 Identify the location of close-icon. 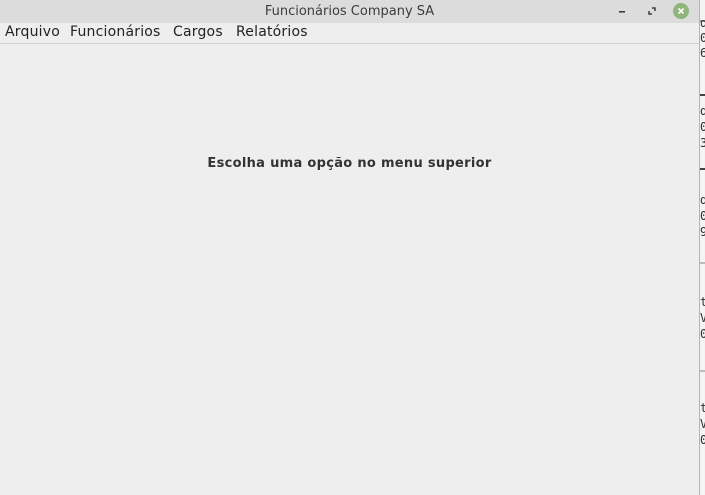
(681, 11).